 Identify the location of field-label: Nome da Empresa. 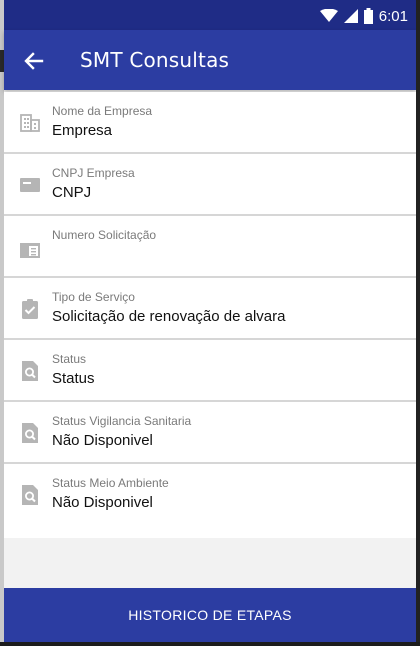
(102, 111).